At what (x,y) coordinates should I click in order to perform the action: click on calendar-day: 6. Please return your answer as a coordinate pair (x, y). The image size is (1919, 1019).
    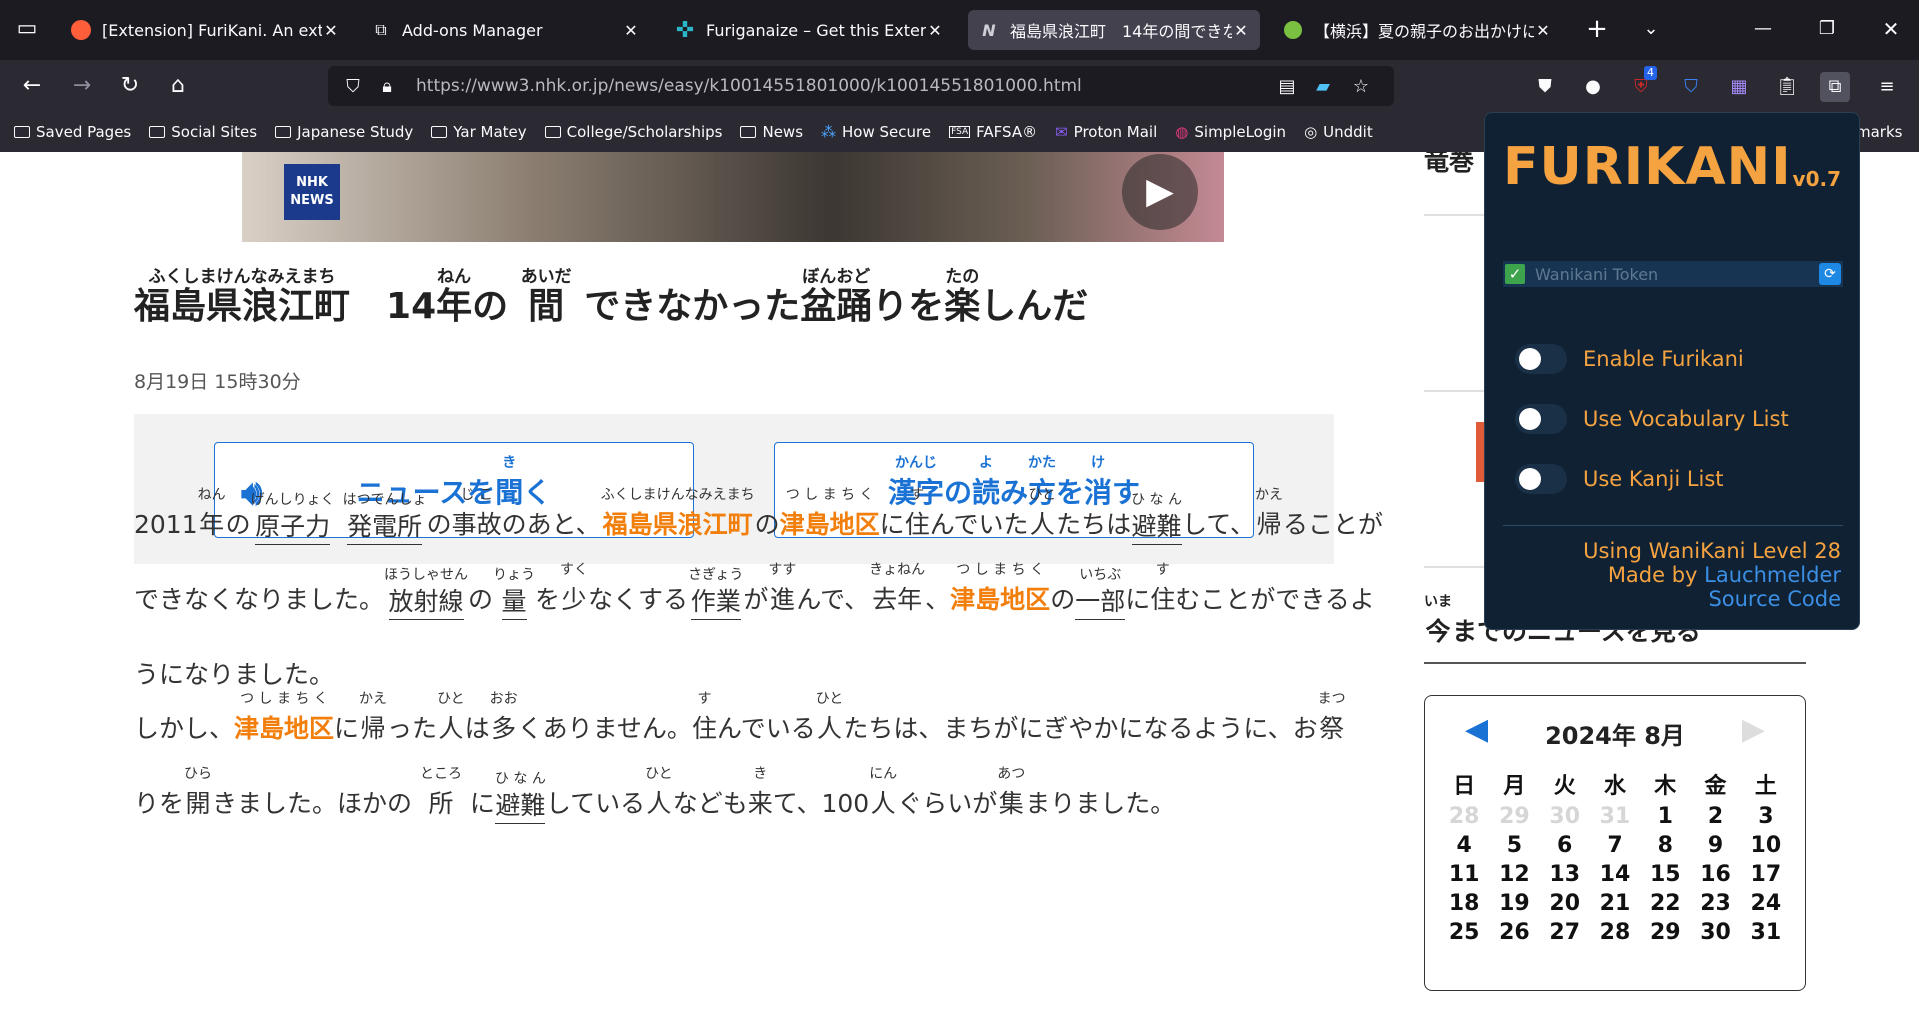
    Looking at the image, I should click on (1565, 845).